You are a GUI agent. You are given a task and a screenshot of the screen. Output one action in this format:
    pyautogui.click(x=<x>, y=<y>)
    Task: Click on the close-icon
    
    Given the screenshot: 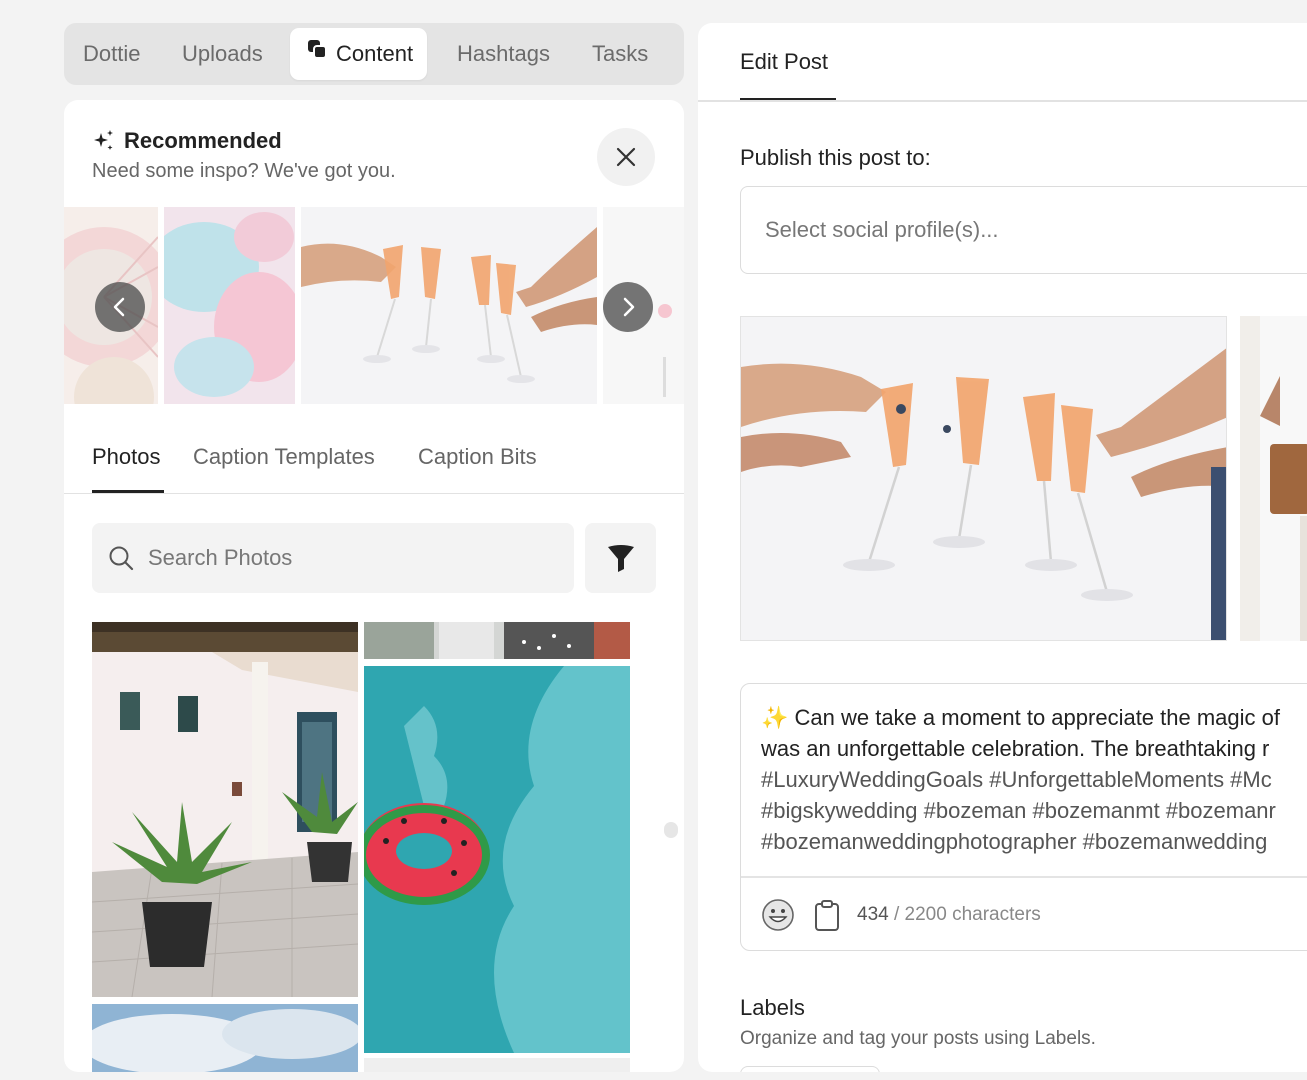 What is the action you would take?
    pyautogui.click(x=626, y=157)
    